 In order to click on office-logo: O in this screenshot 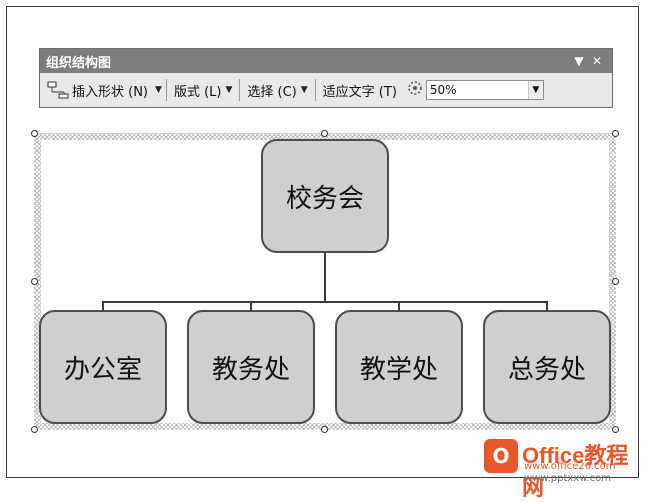, I will do `click(501, 456)`.